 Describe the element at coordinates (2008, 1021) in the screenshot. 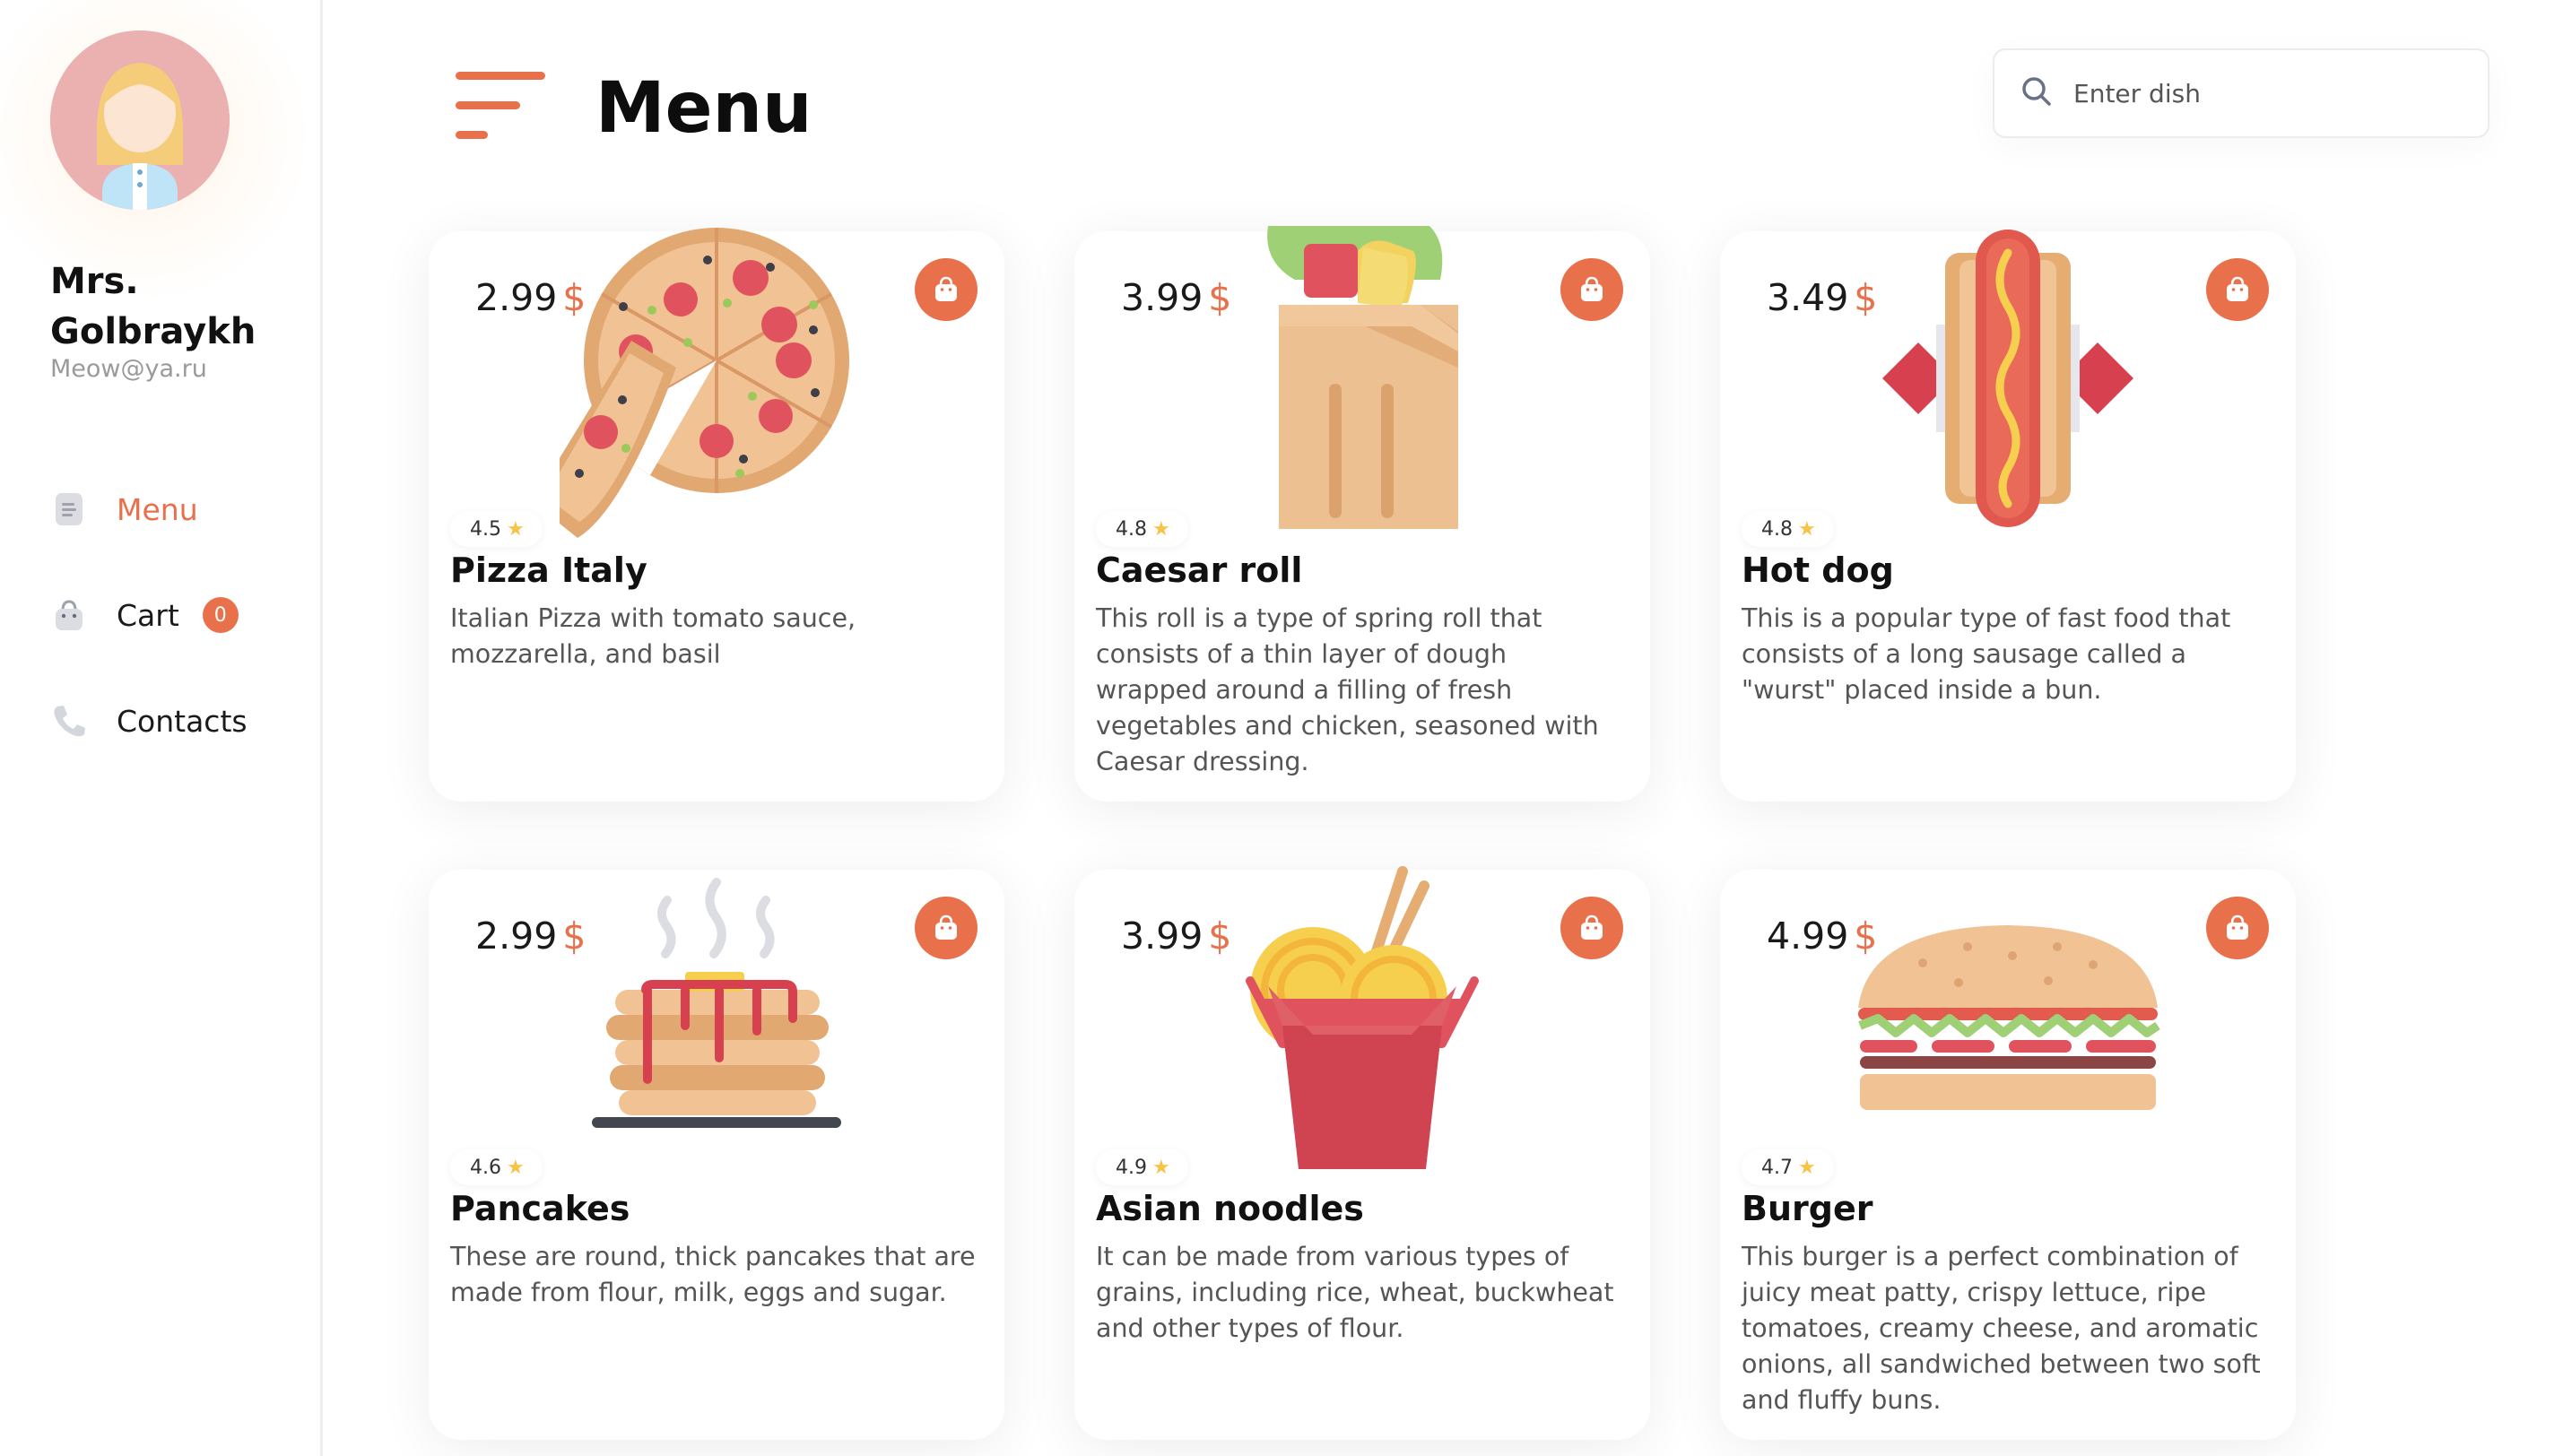

I see `burger-image` at that location.